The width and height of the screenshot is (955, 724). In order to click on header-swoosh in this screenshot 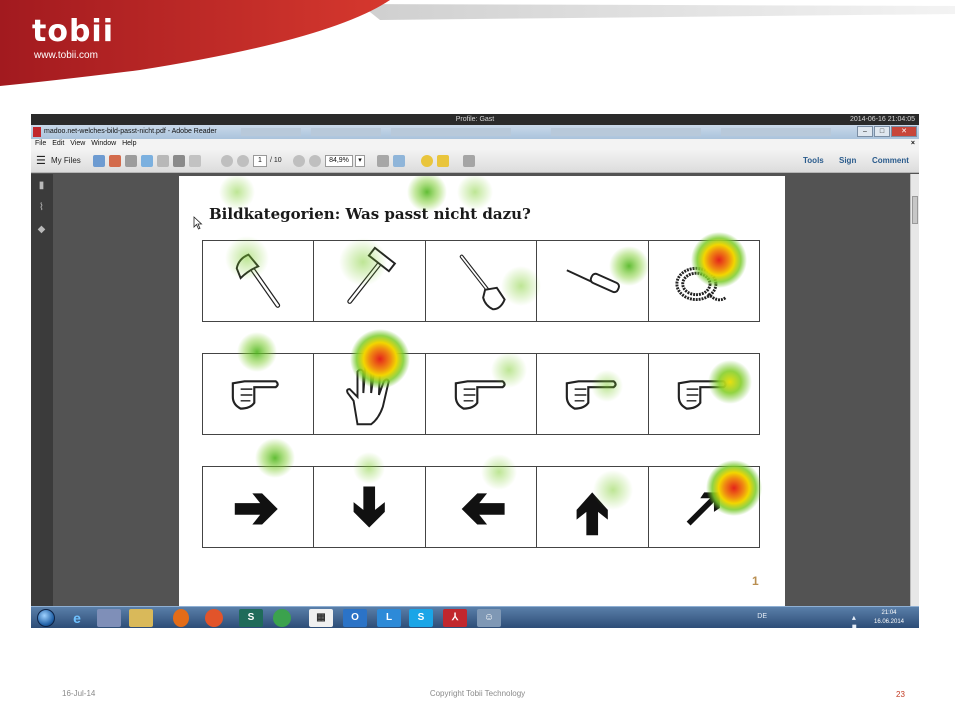, I will do `click(477, 43)`.